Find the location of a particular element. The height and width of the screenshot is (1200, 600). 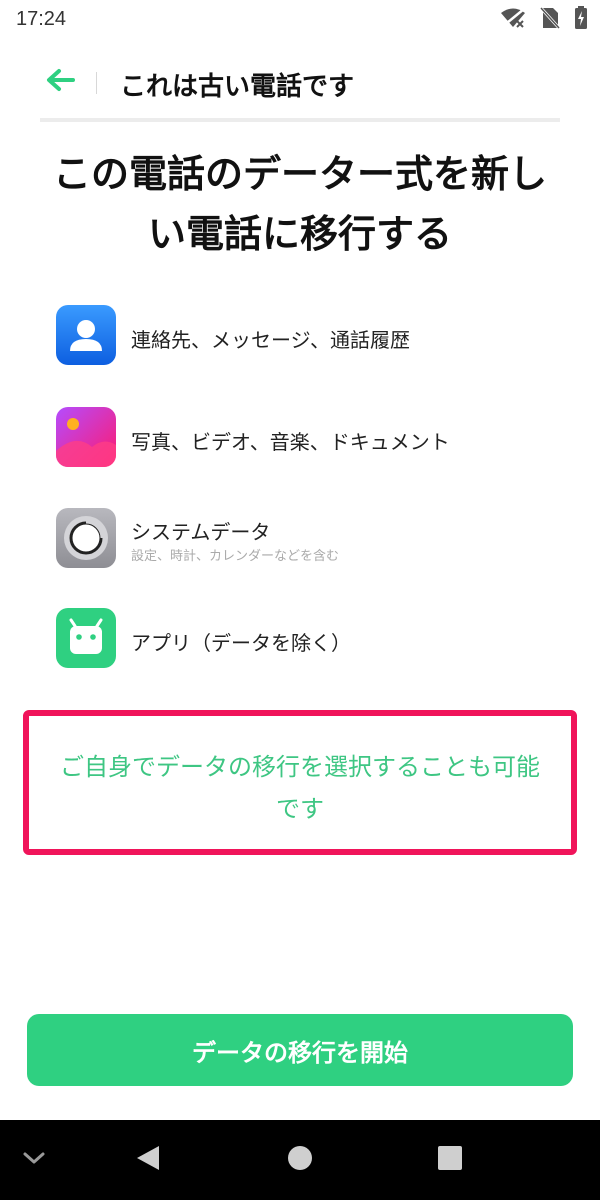

navigation-bar is located at coordinates (300, 1160).